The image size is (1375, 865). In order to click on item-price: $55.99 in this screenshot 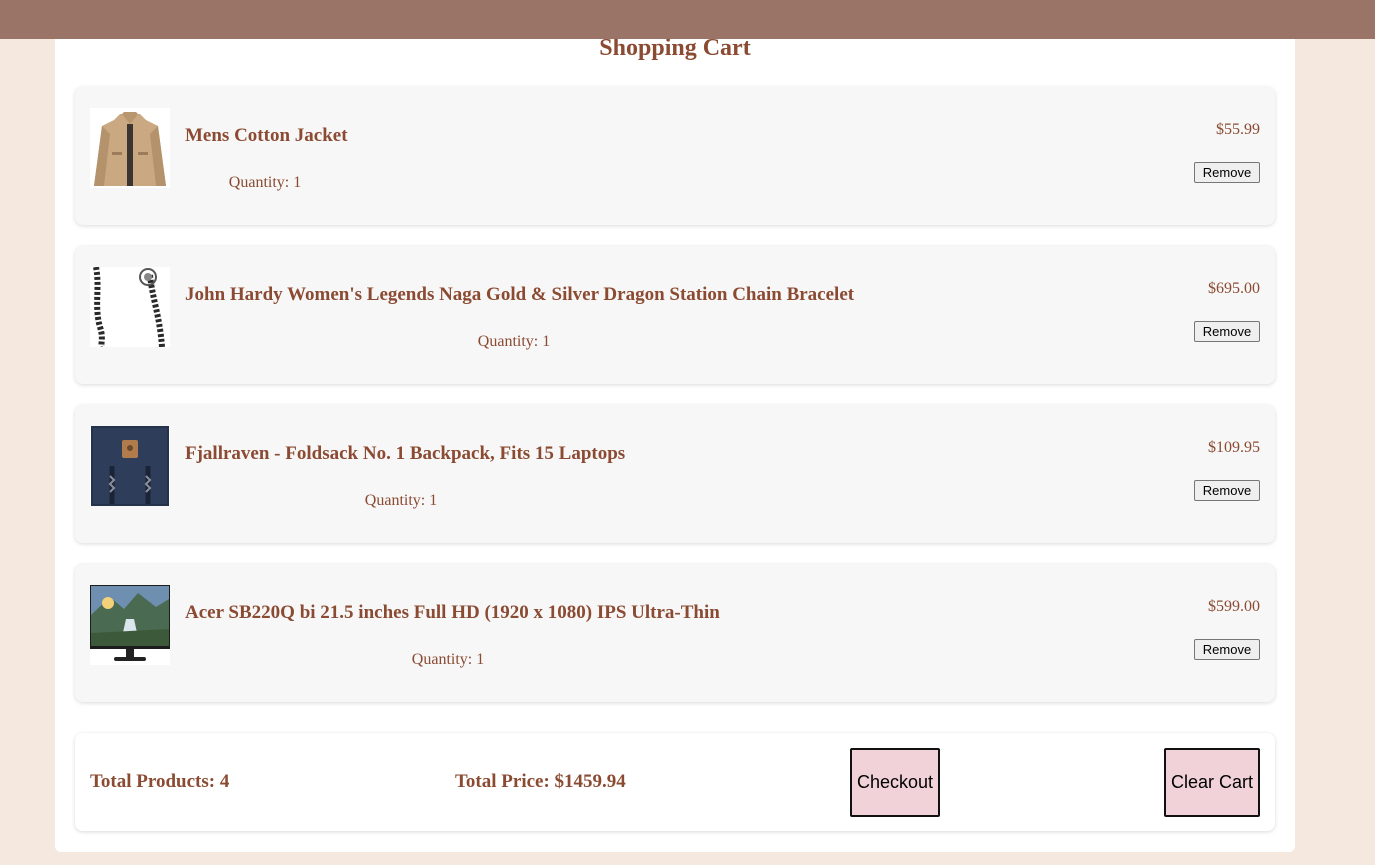, I will do `click(1238, 129)`.